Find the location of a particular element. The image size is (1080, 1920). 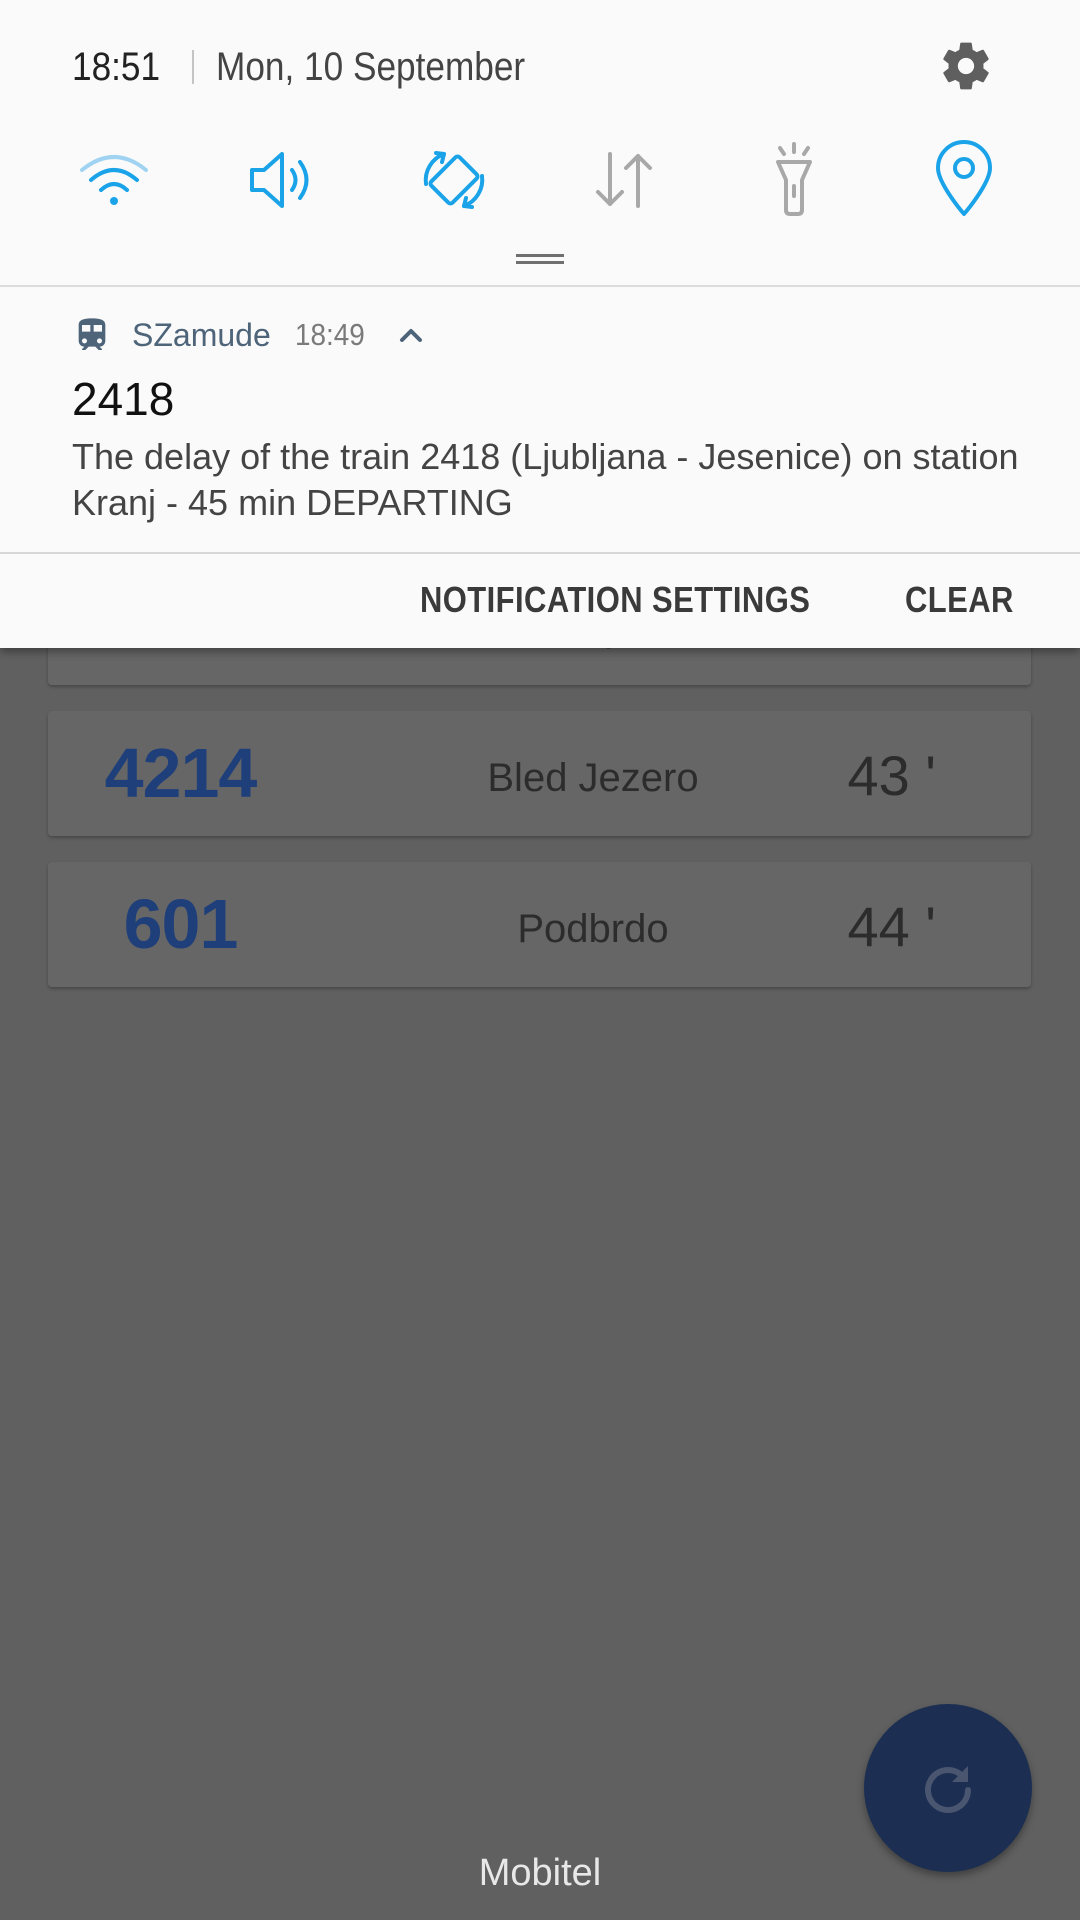

train-delay: 43 ' is located at coordinates (891, 775).